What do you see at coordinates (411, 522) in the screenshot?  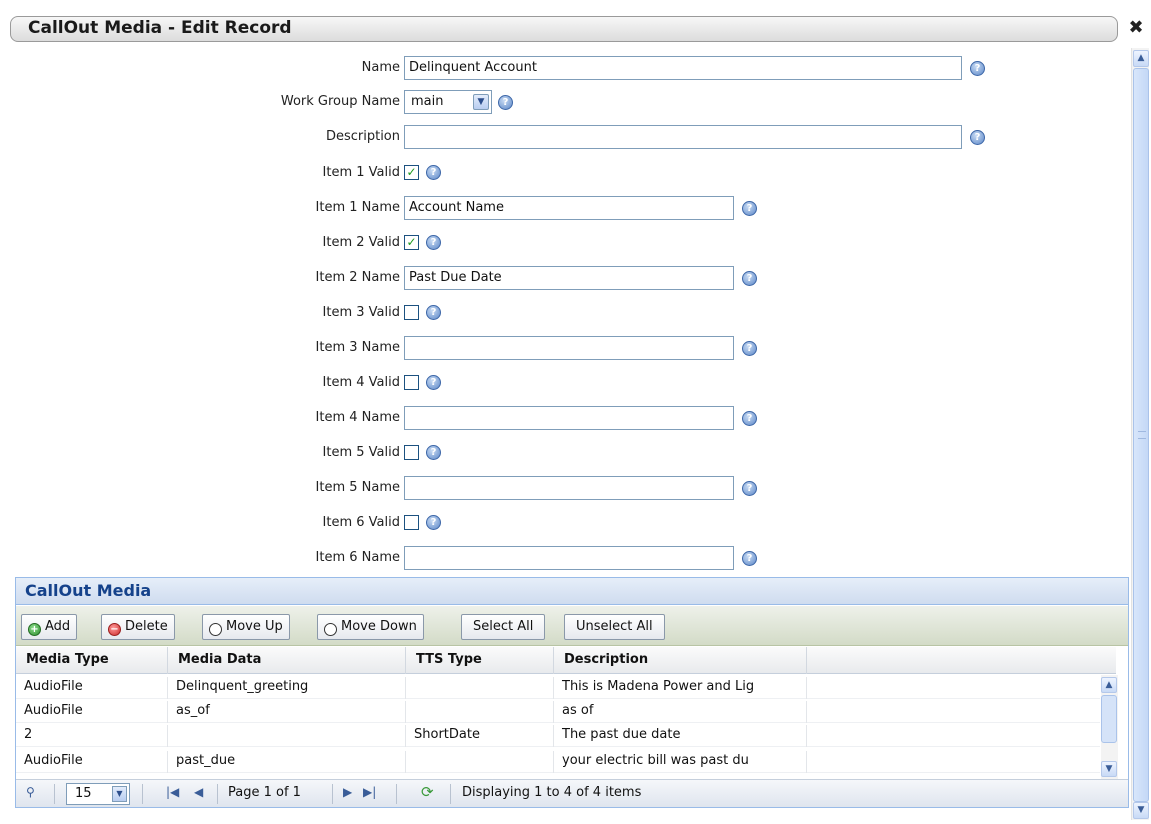 I see `item-6-valid-checkbox` at bounding box center [411, 522].